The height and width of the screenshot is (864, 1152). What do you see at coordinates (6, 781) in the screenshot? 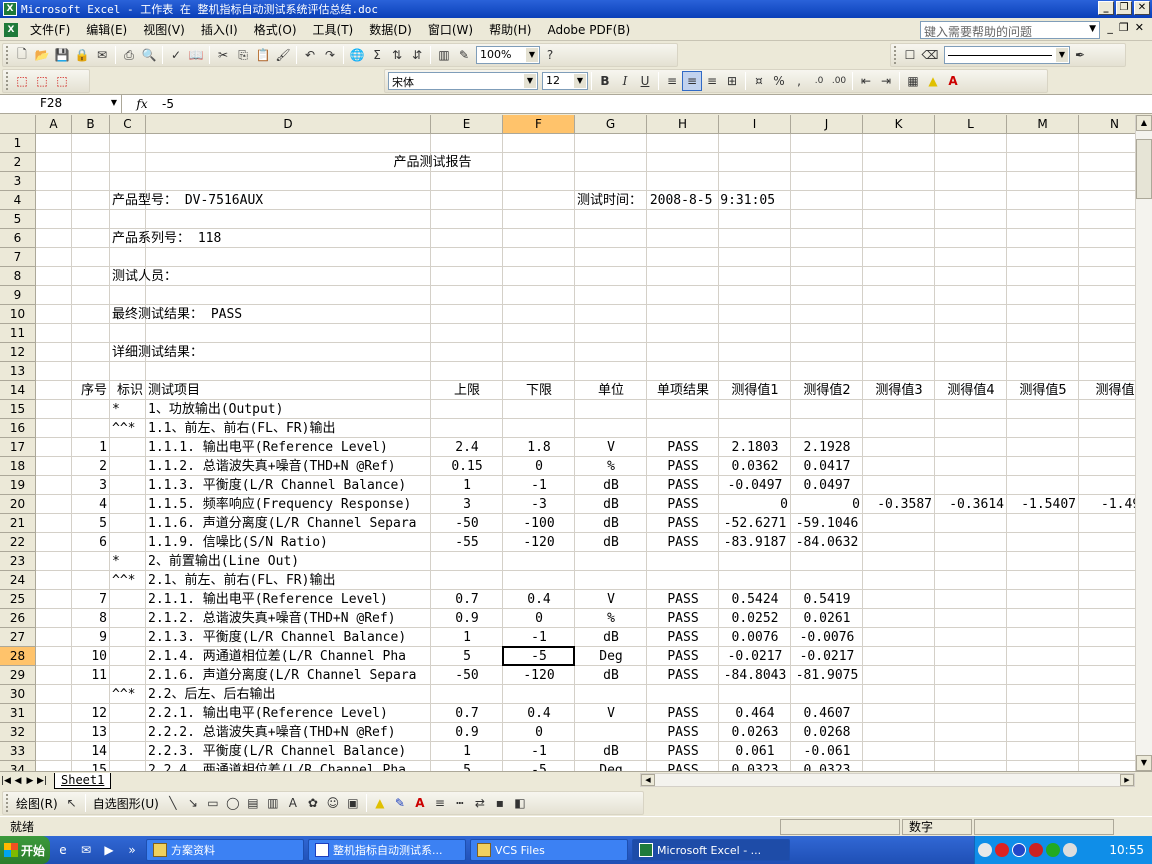
I see `first-sheet-icon: |◀` at bounding box center [6, 781].